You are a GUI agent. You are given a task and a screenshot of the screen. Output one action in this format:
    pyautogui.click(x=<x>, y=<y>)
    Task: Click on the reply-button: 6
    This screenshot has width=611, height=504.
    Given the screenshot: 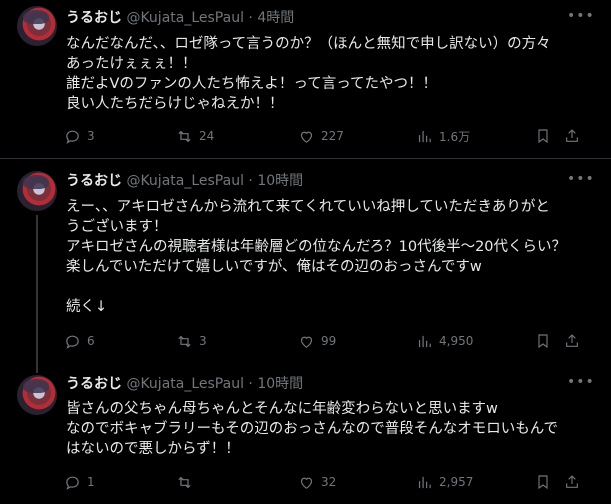 What is the action you would take?
    pyautogui.click(x=79, y=341)
    